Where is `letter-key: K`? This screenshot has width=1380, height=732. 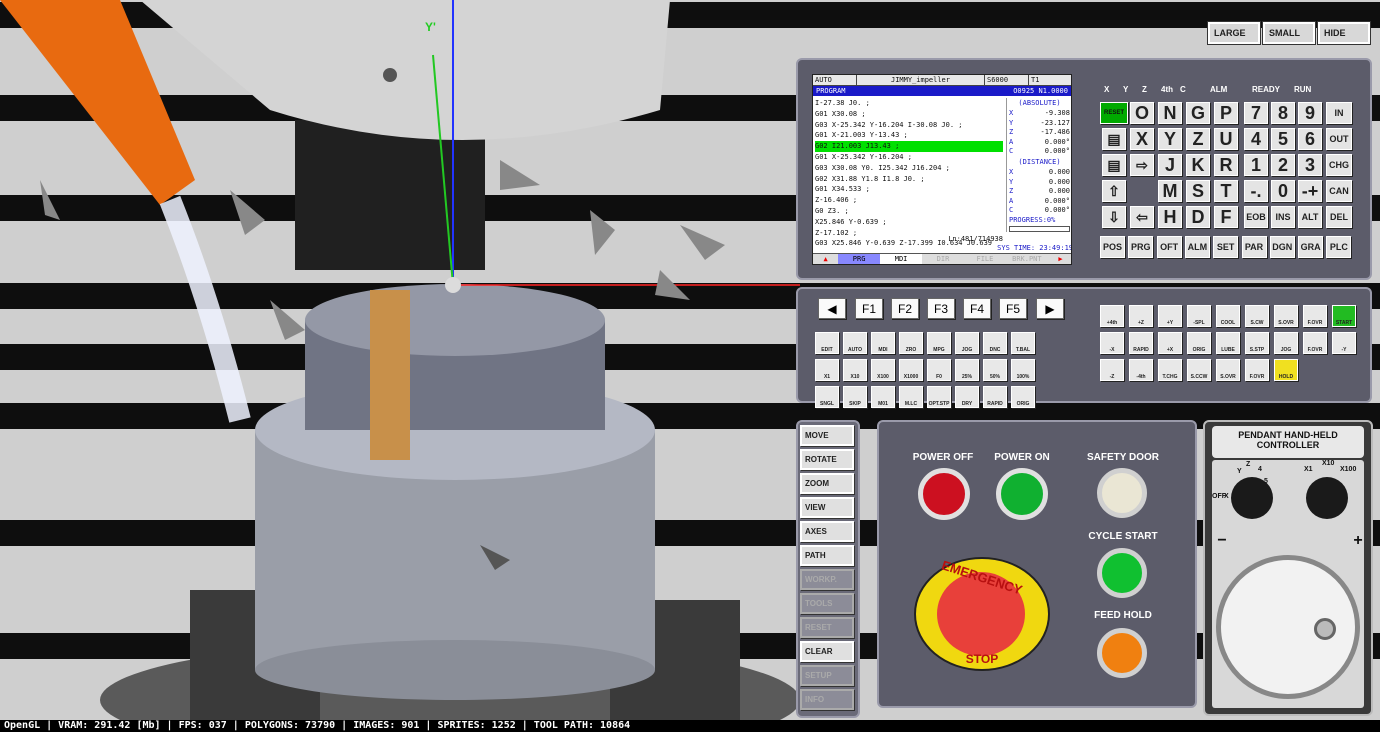 letter-key: K is located at coordinates (1198, 165).